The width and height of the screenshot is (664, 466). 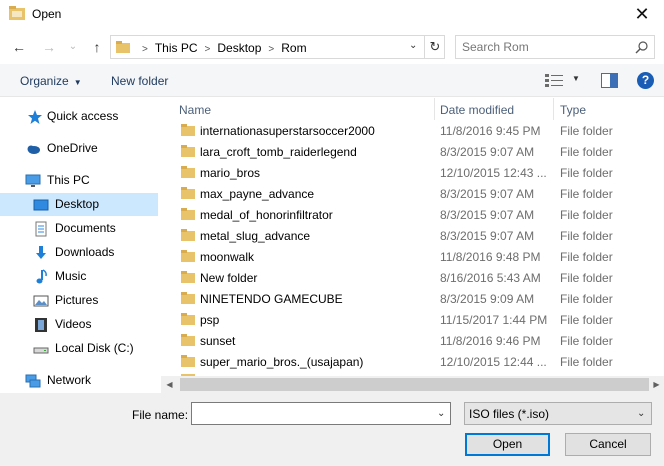 I want to click on sidebar-item-label: Downloads, so click(x=85, y=252).